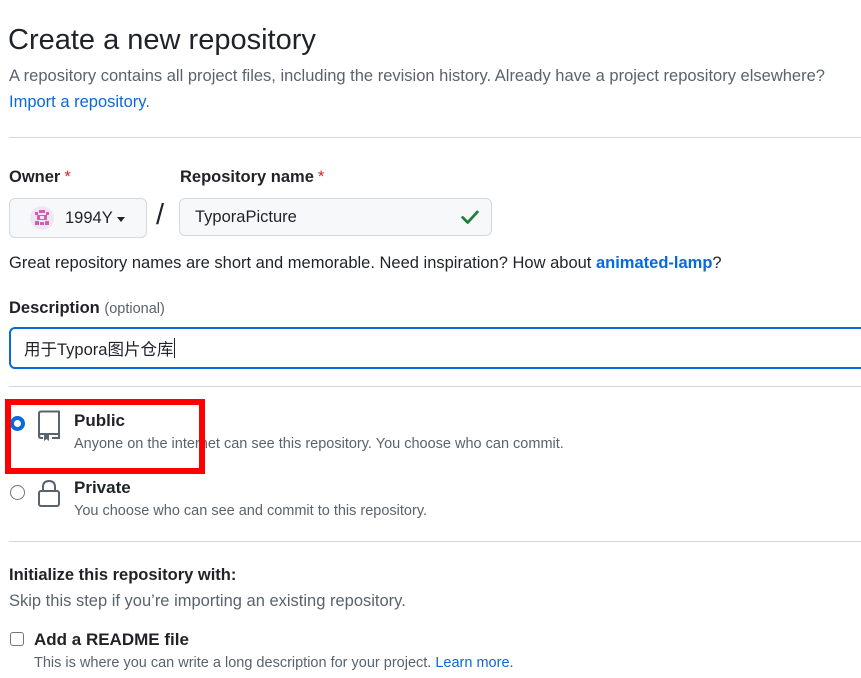 Image resolution: width=861 pixels, height=678 pixels. What do you see at coordinates (717, 263) in the screenshot?
I see `hint-suffix: ?` at bounding box center [717, 263].